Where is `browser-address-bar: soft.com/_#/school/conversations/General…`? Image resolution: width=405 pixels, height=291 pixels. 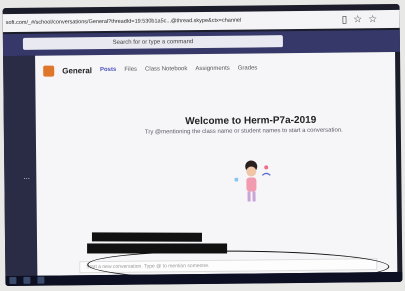
browser-address-bar: soft.com/_#/school/conversations/General… is located at coordinates (201, 21).